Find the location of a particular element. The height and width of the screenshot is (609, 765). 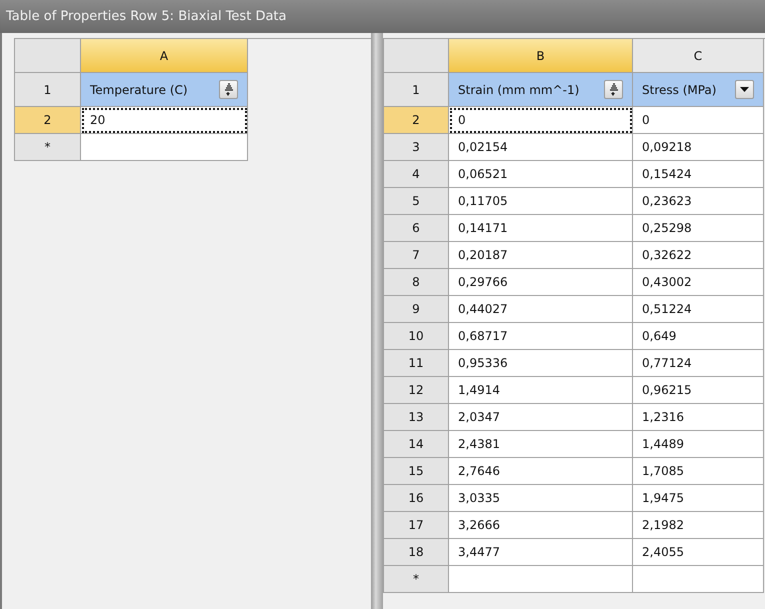

row-number: 11 is located at coordinates (416, 363).